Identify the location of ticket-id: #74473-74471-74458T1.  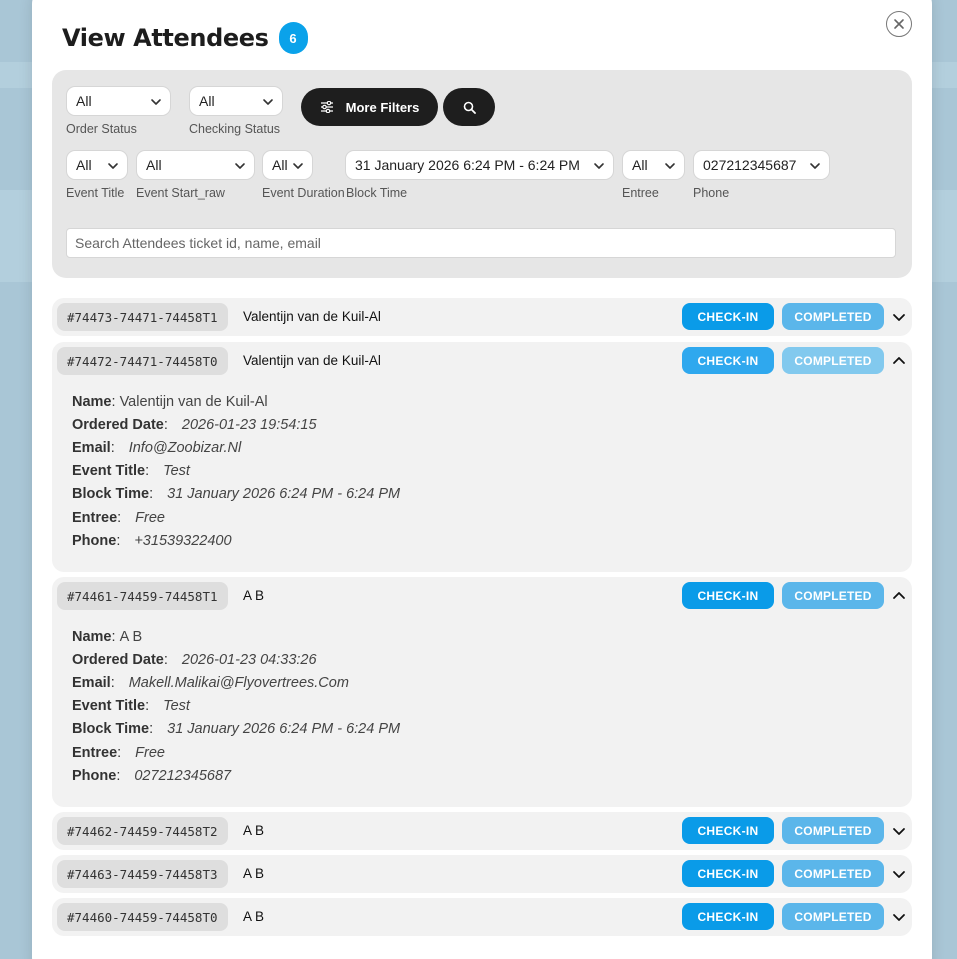
(142, 317).